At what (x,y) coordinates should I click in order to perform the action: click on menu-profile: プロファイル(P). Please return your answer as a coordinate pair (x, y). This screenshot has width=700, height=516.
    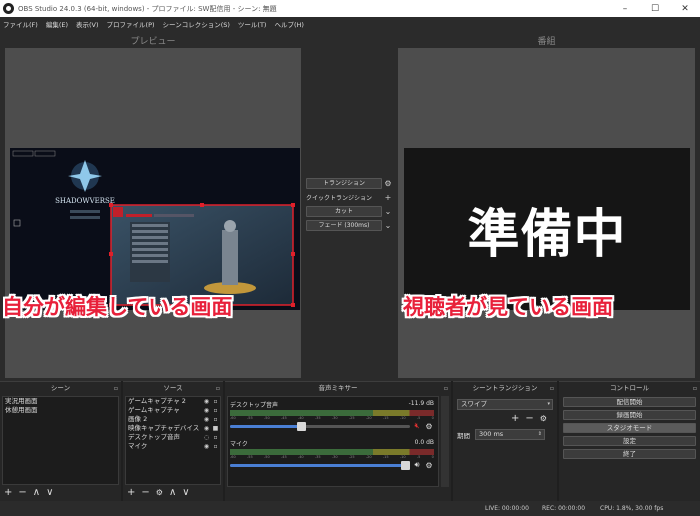
    Looking at the image, I should click on (131, 24).